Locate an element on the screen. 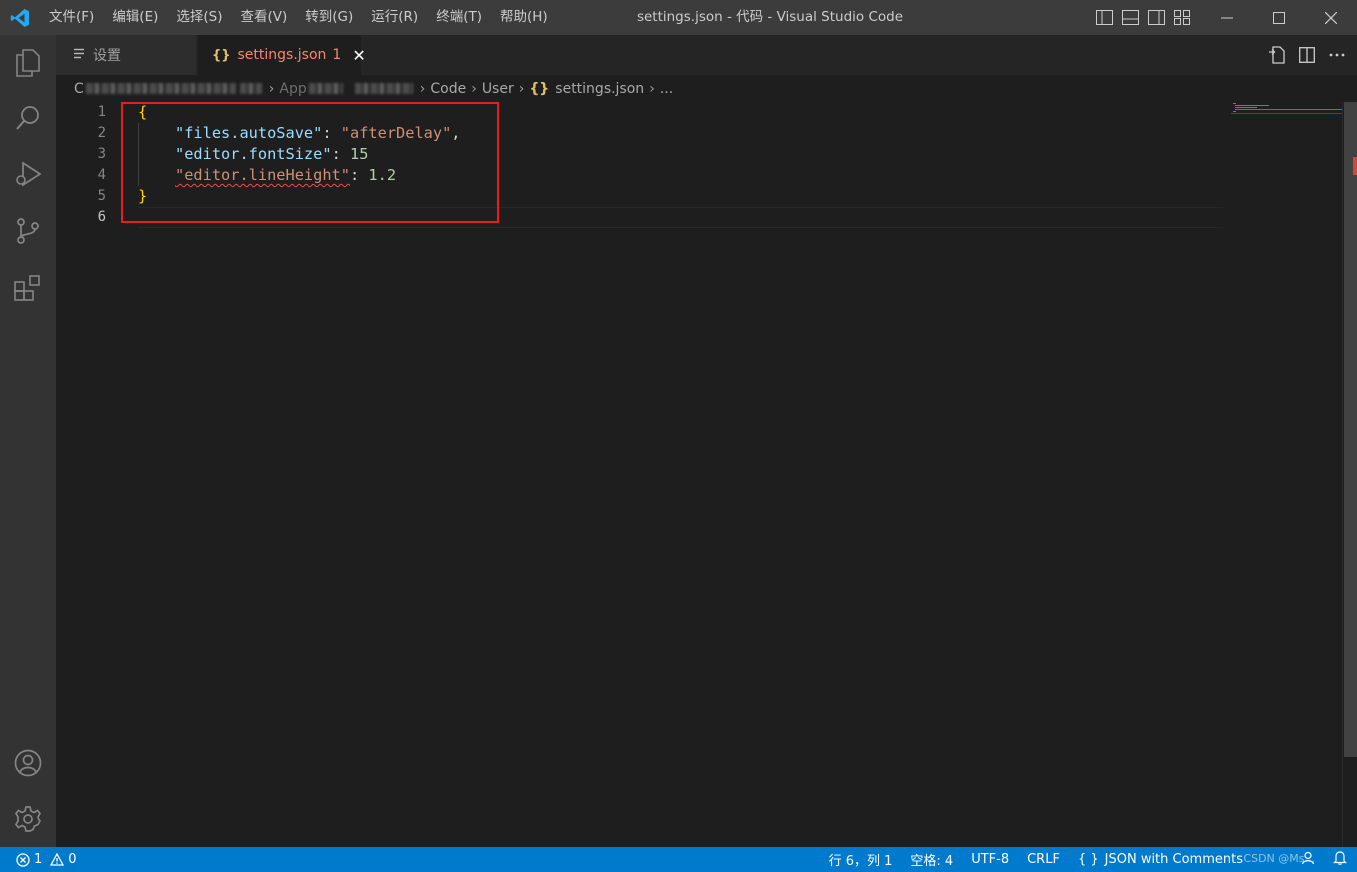 The width and height of the screenshot is (1357, 872). toggle-primary-sidebar-icon is located at coordinates (1104, 18).